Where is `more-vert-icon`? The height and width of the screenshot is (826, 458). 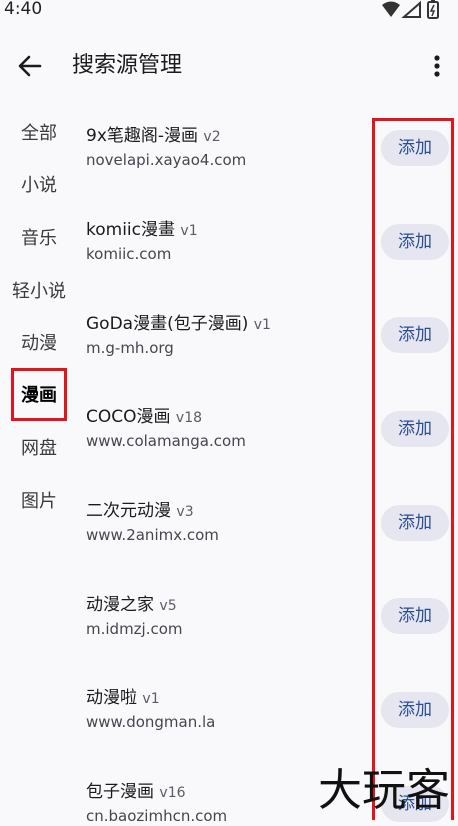
more-vert-icon is located at coordinates (437, 66).